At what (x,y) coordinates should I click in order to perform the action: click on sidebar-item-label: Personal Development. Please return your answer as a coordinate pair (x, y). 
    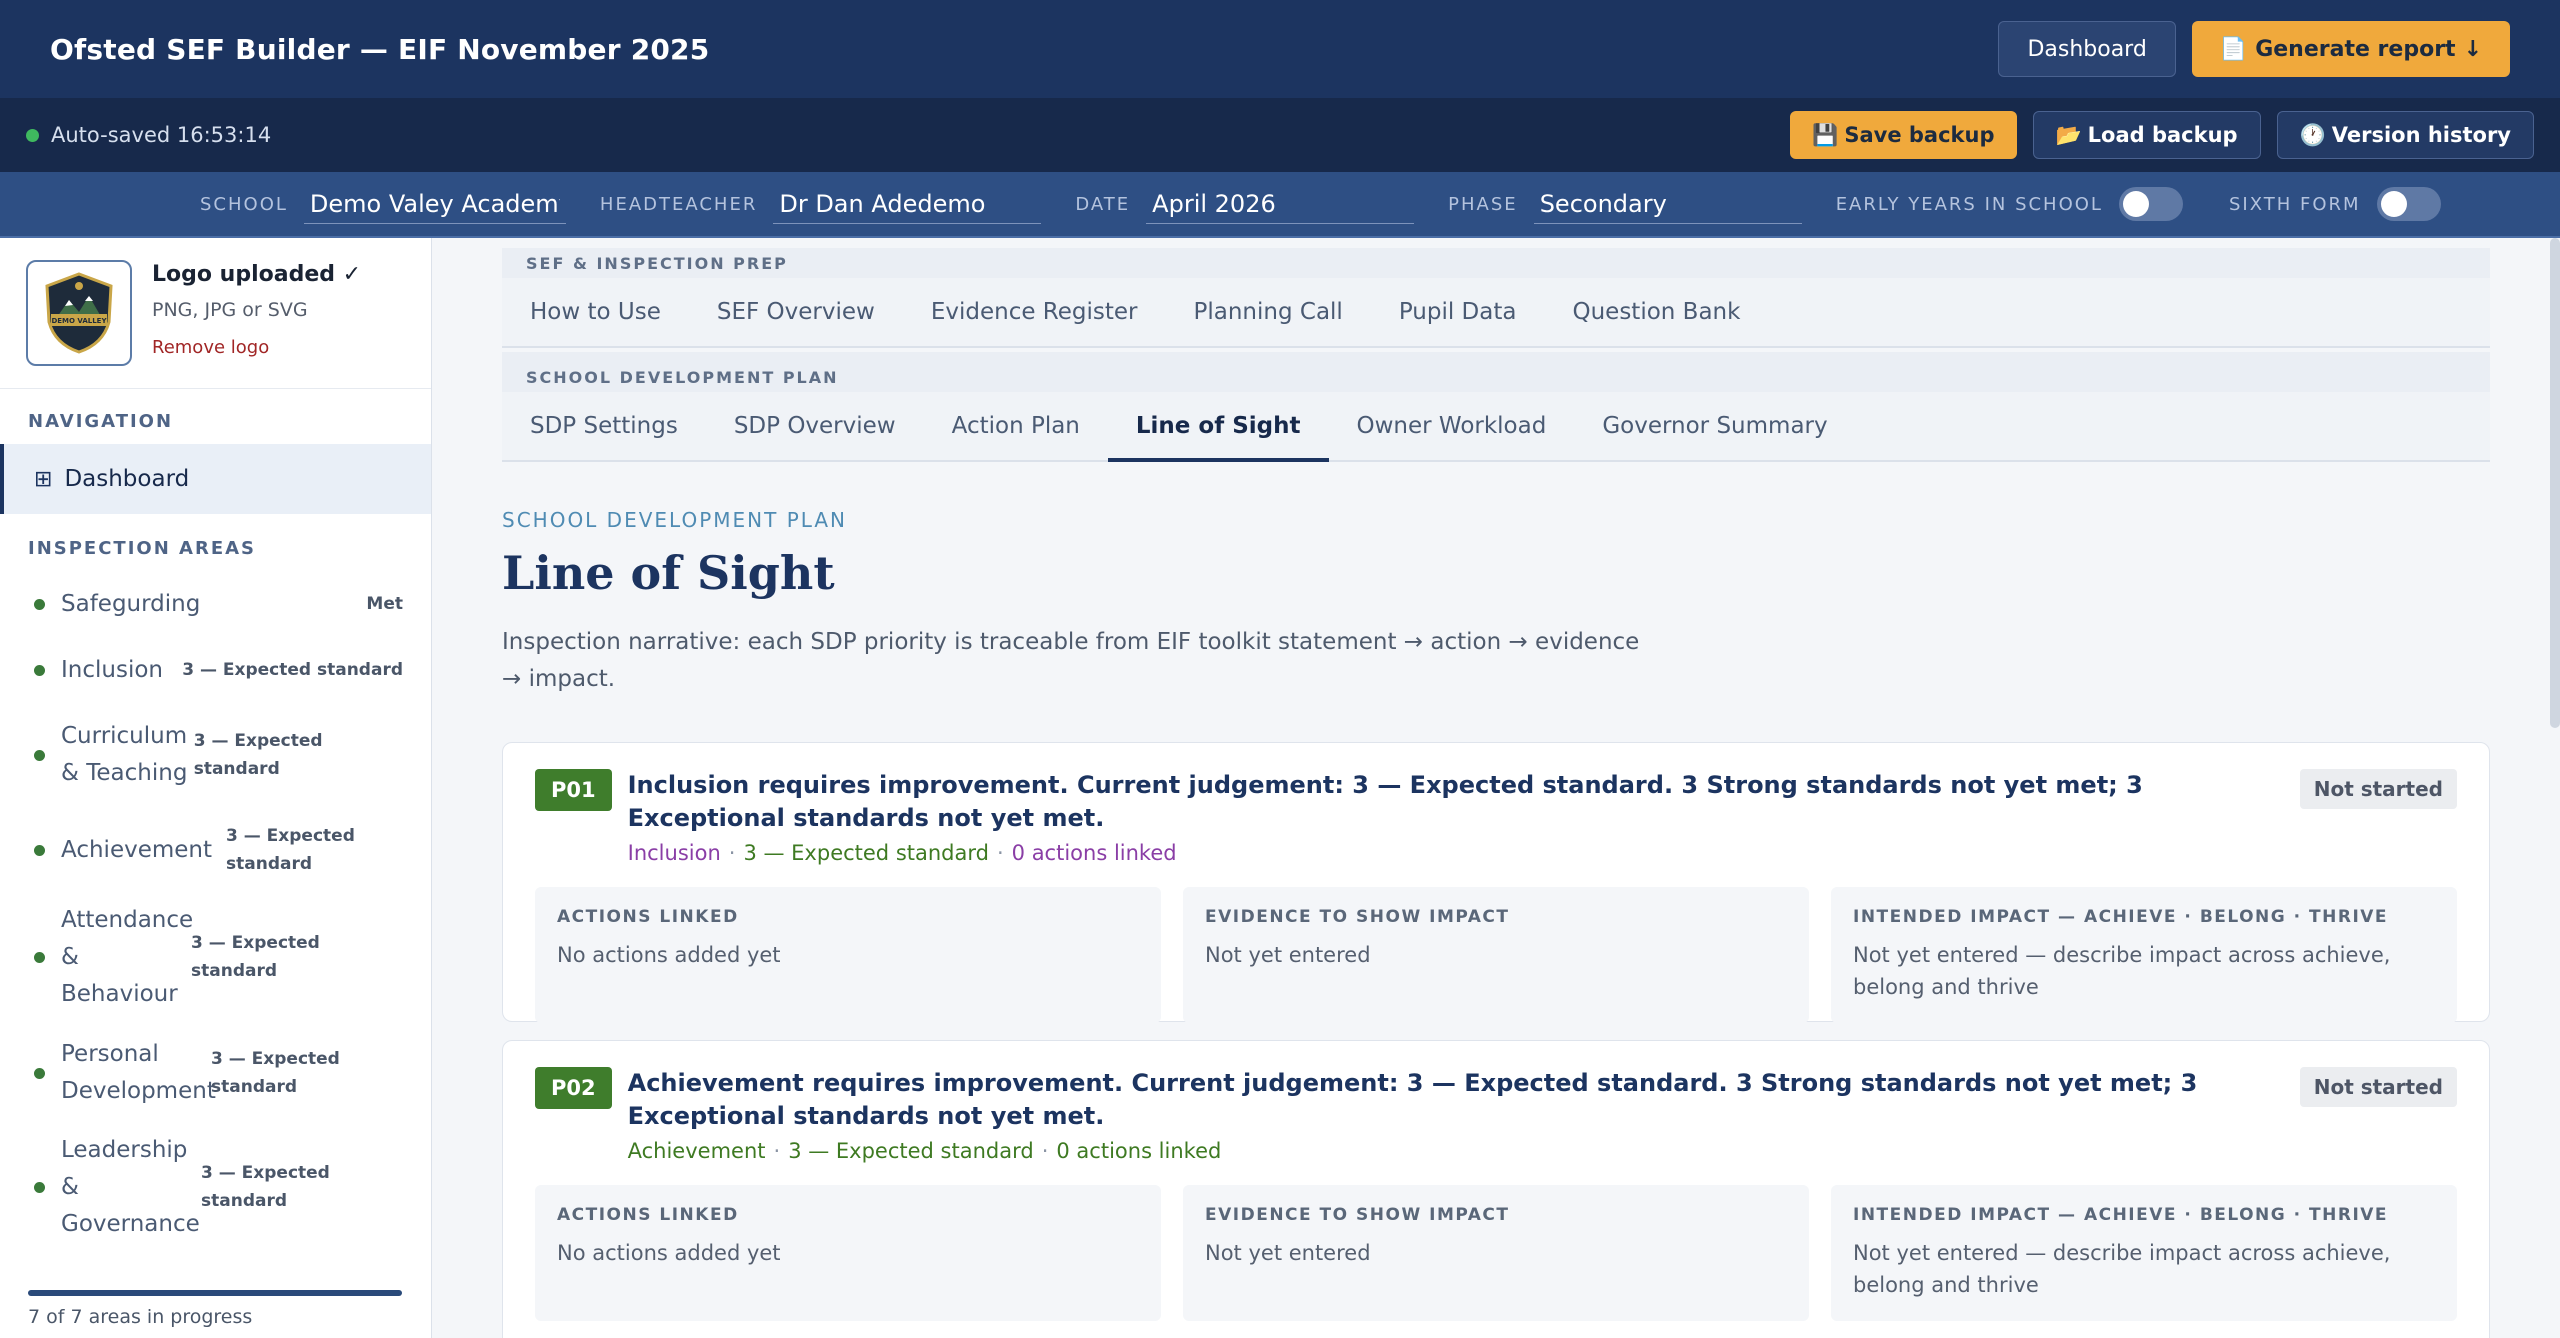
    Looking at the image, I should click on (138, 1072).